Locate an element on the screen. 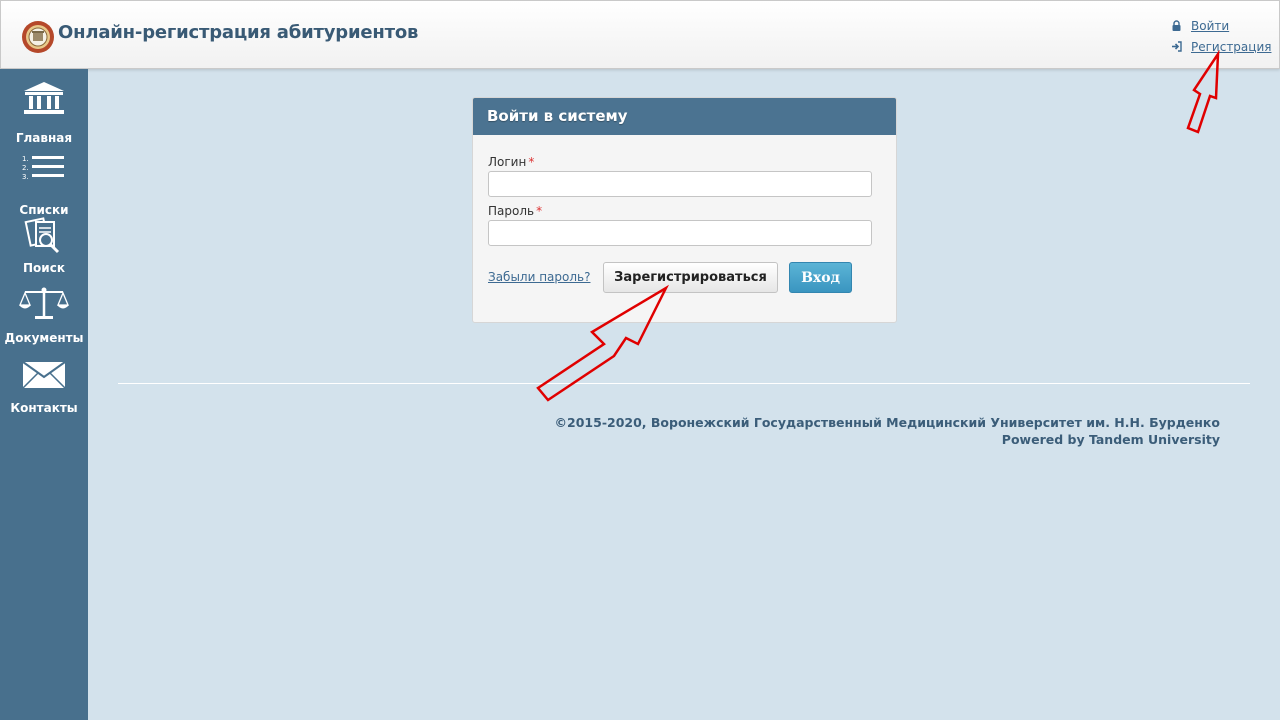 Image resolution: width=1280 pixels, height=720 pixels. registration-link-label: Регистрация is located at coordinates (1231, 47).